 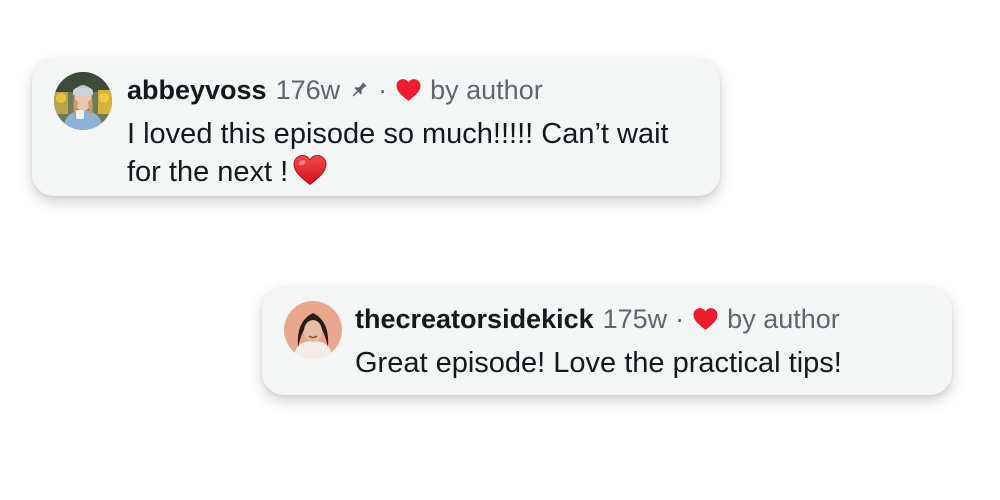 What do you see at coordinates (598, 363) in the screenshot?
I see `comment-text: Great episode! Love the practical tips!` at bounding box center [598, 363].